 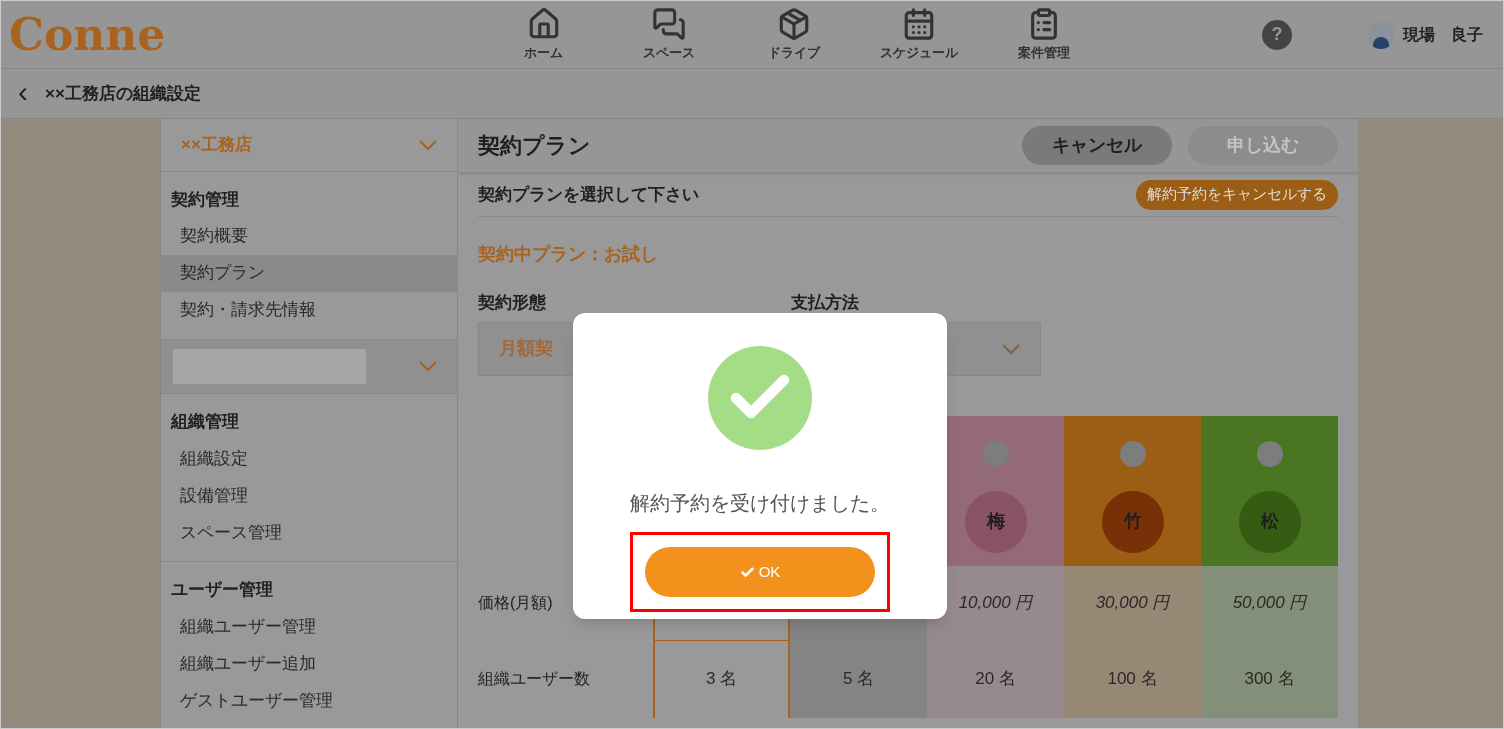 What do you see at coordinates (204, 422) in the screenshot?
I see `section-heading: 組織管理` at bounding box center [204, 422].